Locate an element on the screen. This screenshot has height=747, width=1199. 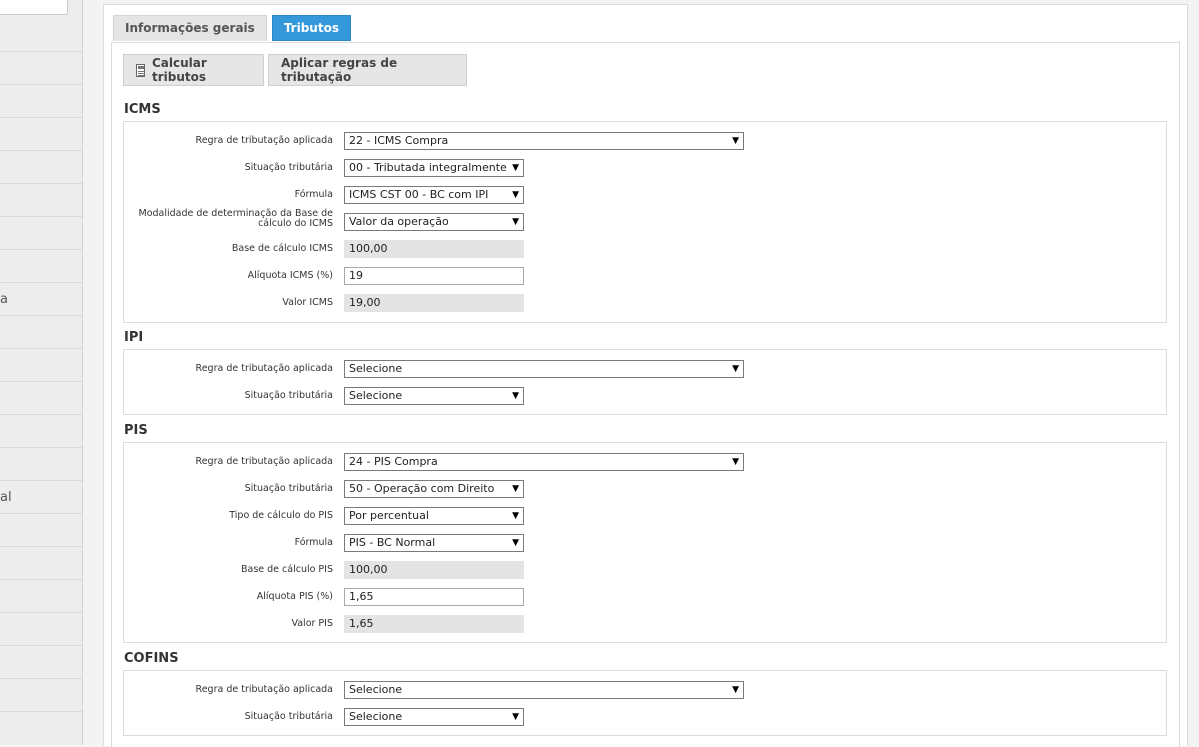
ipi-rule-label: Regra de tributação aplicada is located at coordinates (264, 368).